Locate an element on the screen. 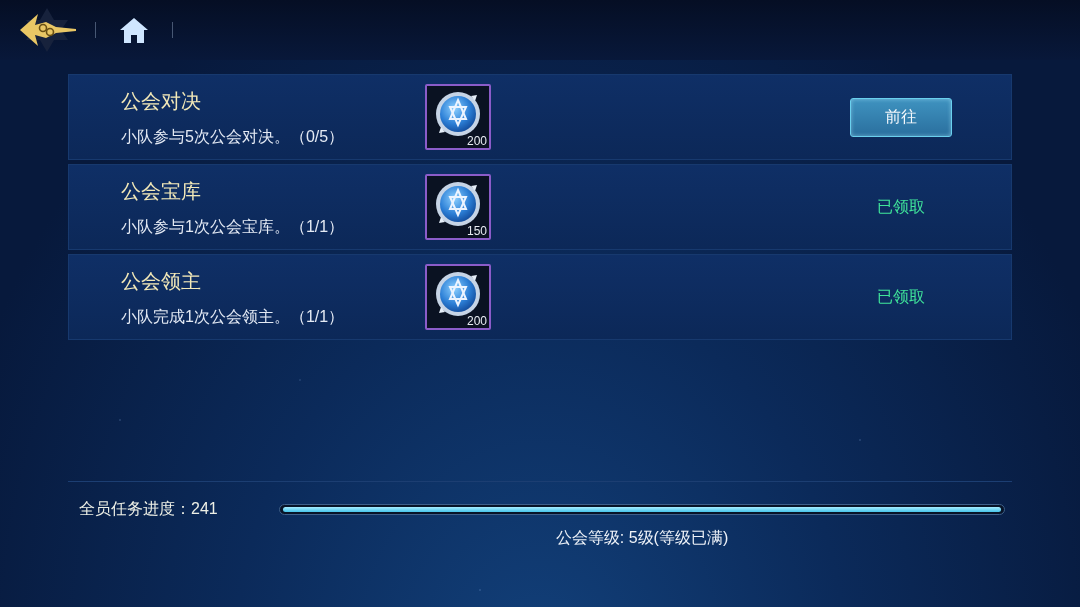 The height and width of the screenshot is (607, 1080). task-title: 公会对决 is located at coordinates (161, 101).